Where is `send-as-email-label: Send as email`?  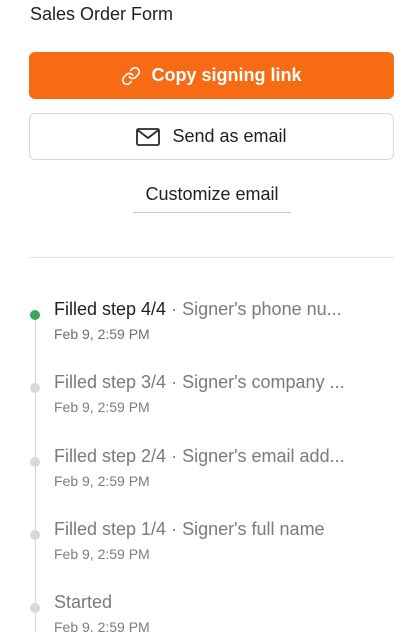
send-as-email-label: Send as email is located at coordinates (229, 136).